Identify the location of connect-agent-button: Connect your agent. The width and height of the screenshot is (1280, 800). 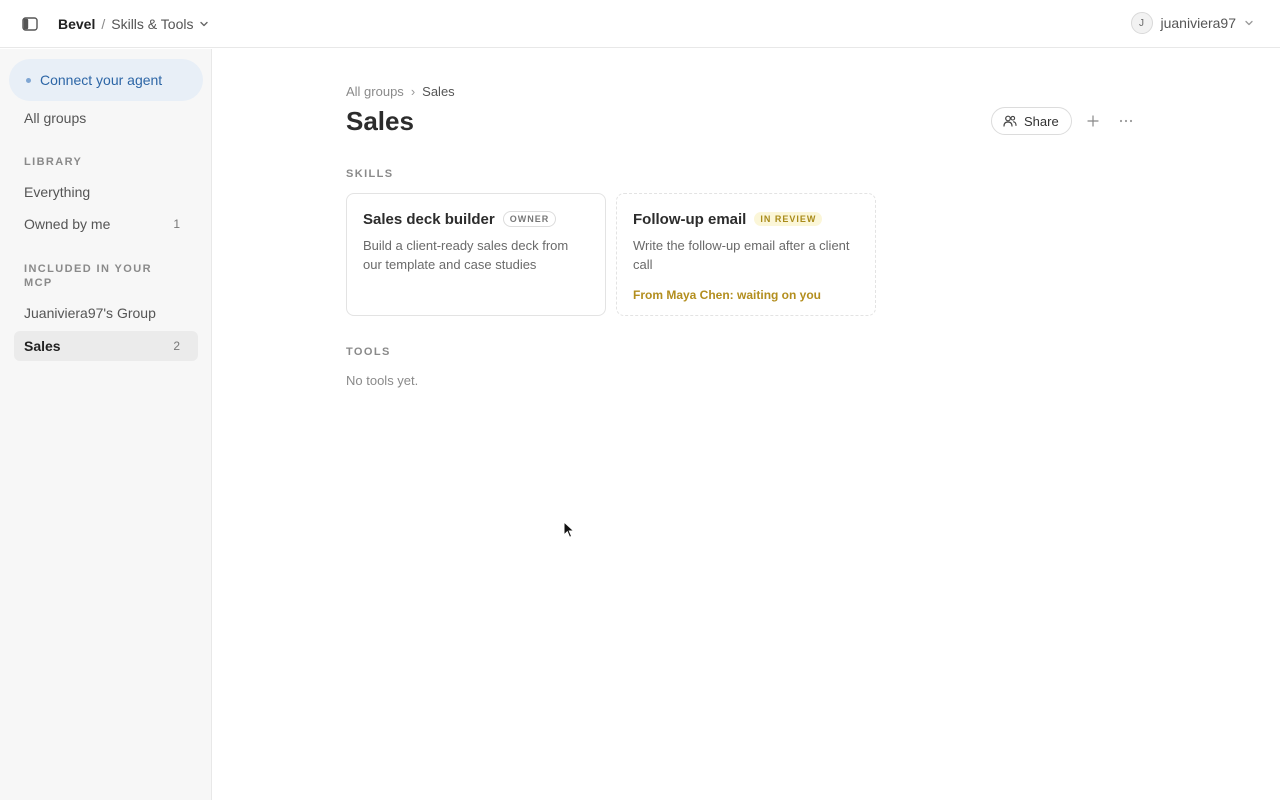
(106, 80).